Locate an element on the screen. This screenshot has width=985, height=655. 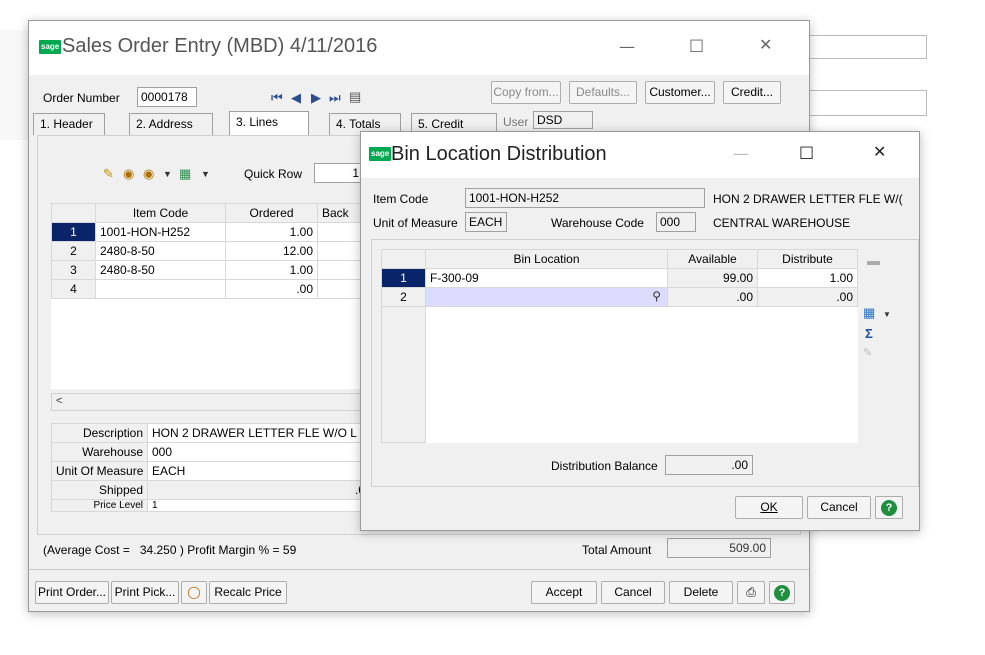
ok-label: OK is located at coordinates (769, 507).